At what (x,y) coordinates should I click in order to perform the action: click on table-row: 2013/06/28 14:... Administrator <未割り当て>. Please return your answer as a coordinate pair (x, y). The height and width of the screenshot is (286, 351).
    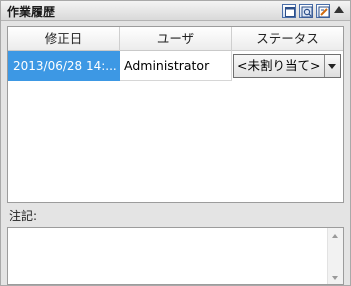
    Looking at the image, I should click on (175, 66).